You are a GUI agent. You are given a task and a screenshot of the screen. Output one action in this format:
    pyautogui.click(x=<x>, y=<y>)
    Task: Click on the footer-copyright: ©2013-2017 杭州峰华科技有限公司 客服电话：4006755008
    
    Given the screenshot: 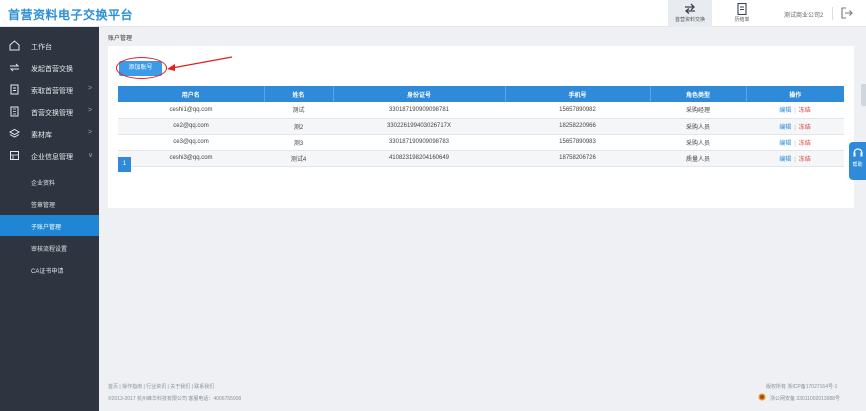 What is the action you would take?
    pyautogui.click(x=175, y=399)
    